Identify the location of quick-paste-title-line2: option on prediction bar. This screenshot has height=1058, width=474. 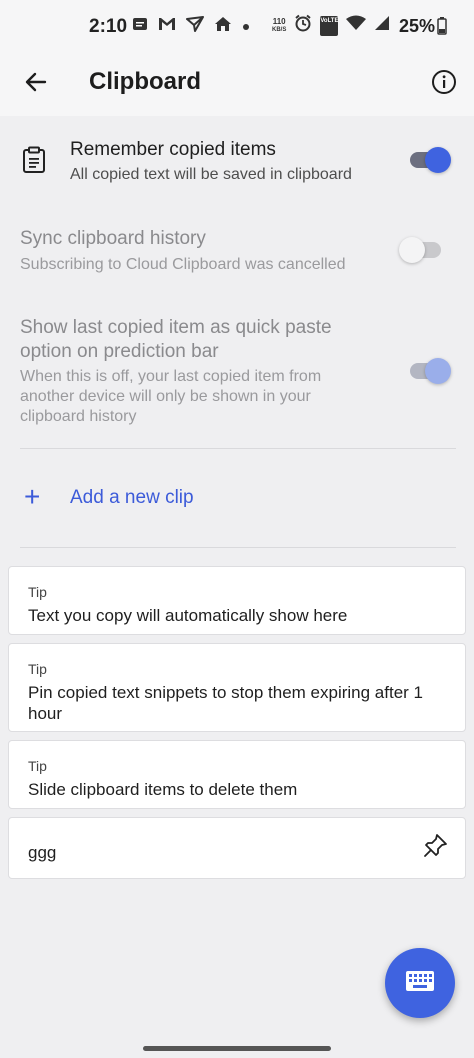
(119, 351).